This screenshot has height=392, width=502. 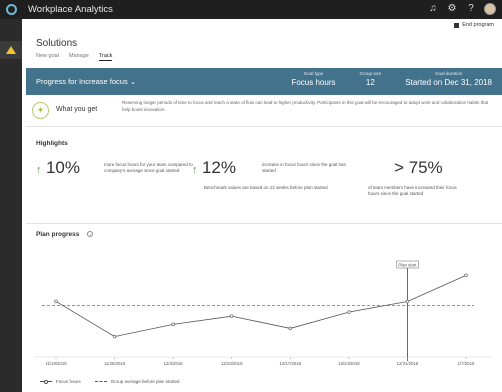 I want to click on x-tick-label: 12/17/2018, so click(x=291, y=363).